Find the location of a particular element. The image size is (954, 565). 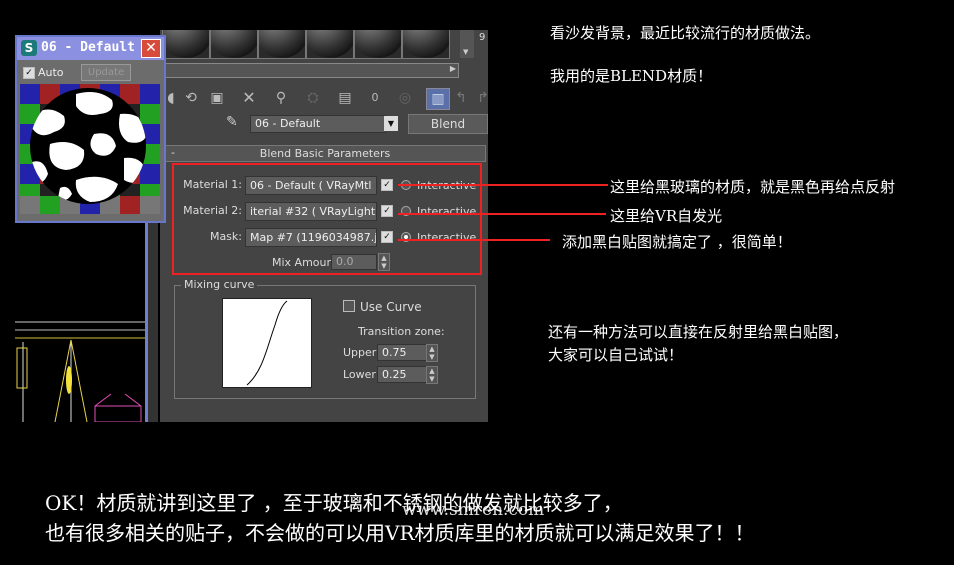

annotation-text: 这里给黑玻璃的材质，就是黑色再给点反射 is located at coordinates (753, 187).